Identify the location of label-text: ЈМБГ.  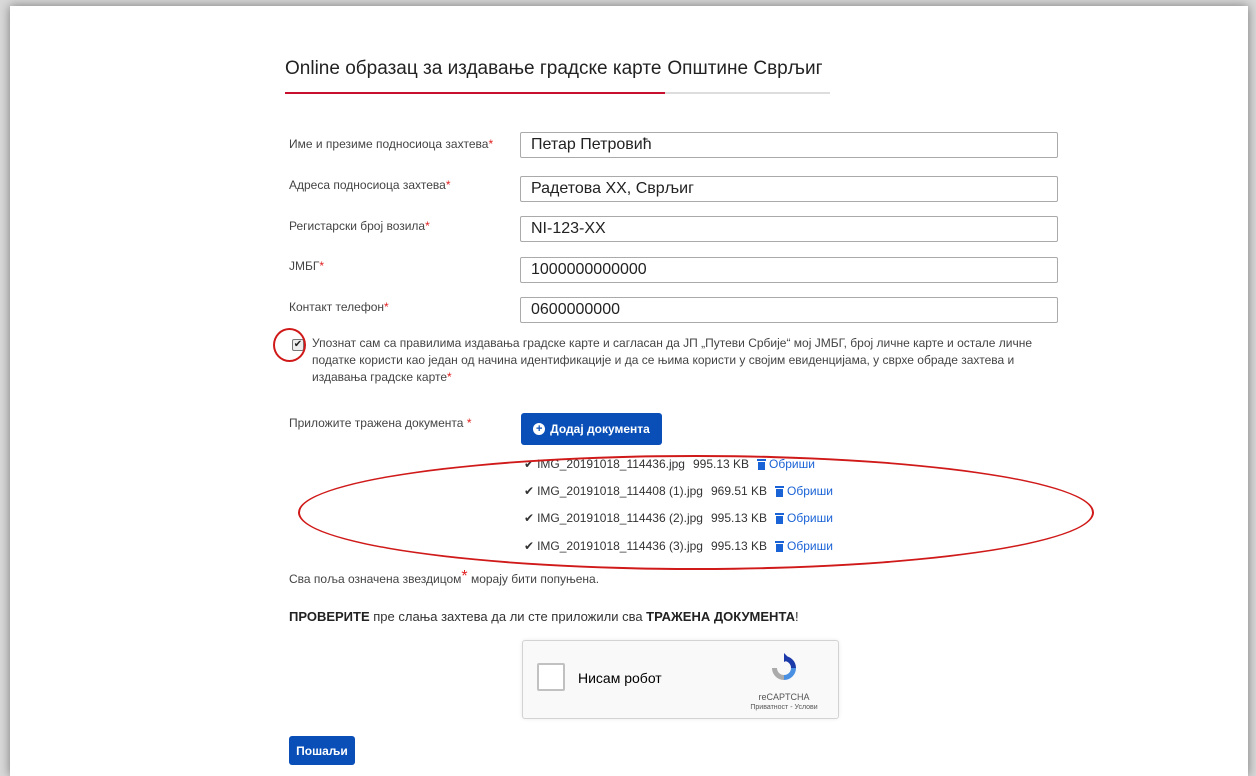
(304, 266).